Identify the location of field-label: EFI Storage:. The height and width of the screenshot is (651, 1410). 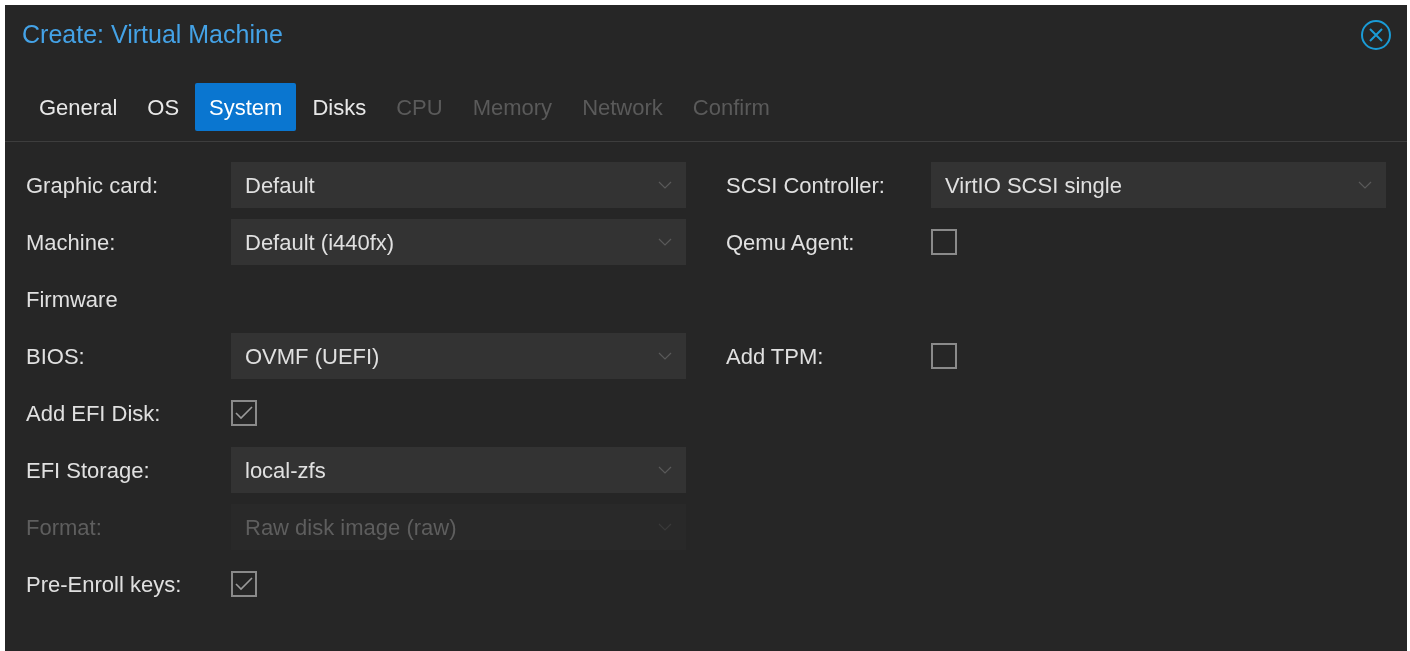
(88, 470).